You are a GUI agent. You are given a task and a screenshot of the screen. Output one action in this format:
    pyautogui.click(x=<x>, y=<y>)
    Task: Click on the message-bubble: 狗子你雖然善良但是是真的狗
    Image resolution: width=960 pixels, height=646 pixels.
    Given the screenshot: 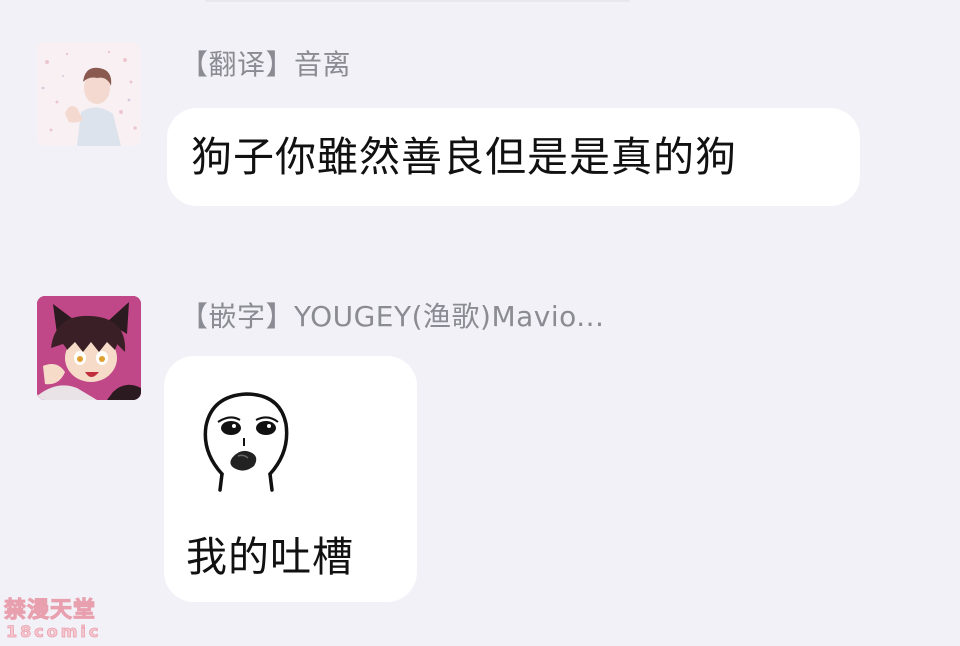 What is the action you would take?
    pyautogui.click(x=513, y=157)
    